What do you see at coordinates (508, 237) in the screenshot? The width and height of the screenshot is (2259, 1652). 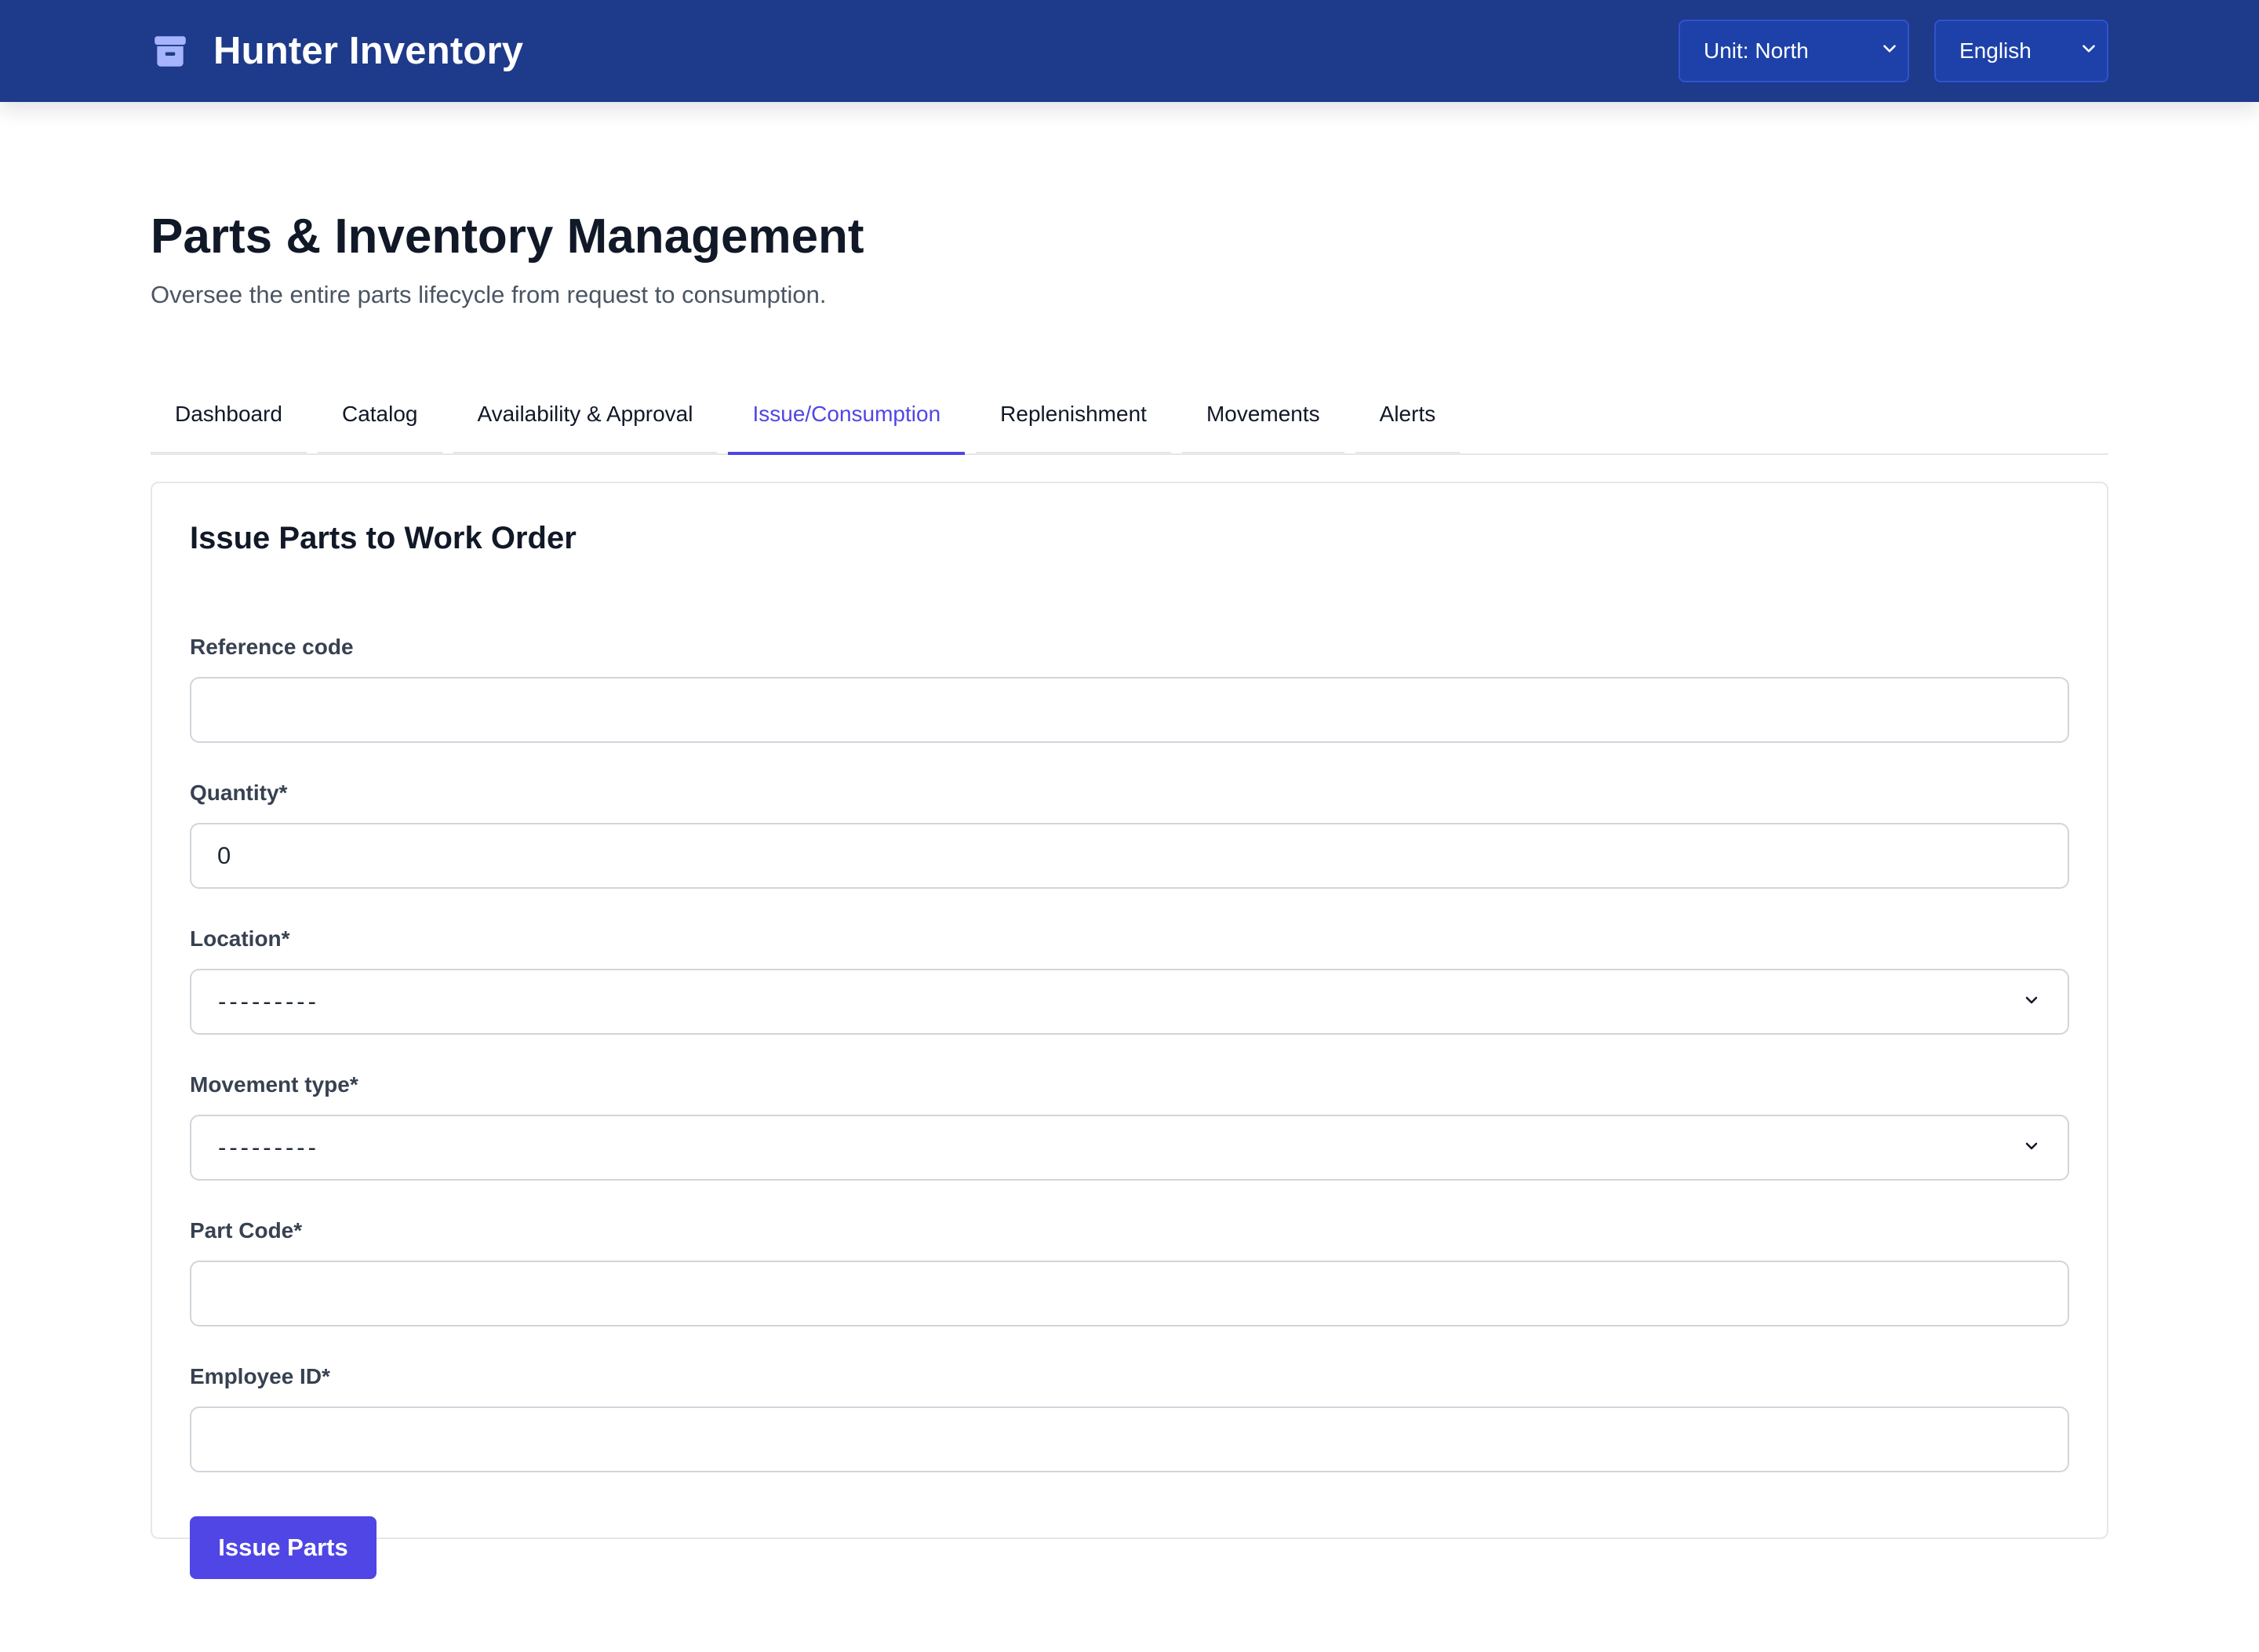 I see `page-title: Parts & Inventory Management` at bounding box center [508, 237].